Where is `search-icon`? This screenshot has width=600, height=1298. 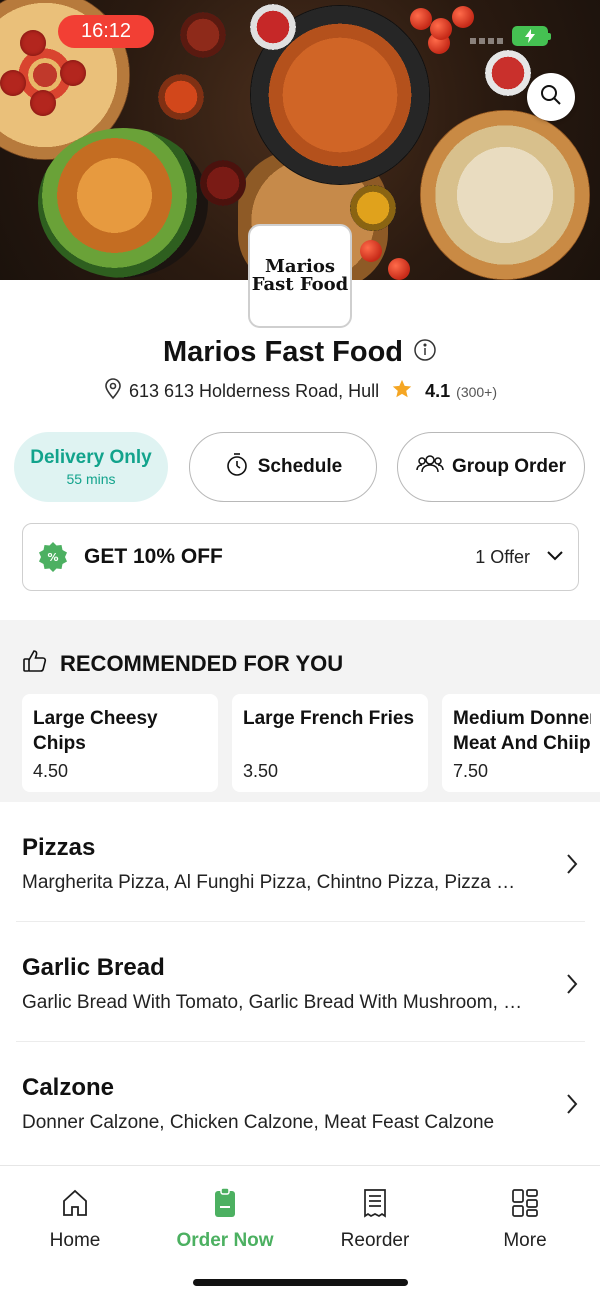
search-icon is located at coordinates (551, 97).